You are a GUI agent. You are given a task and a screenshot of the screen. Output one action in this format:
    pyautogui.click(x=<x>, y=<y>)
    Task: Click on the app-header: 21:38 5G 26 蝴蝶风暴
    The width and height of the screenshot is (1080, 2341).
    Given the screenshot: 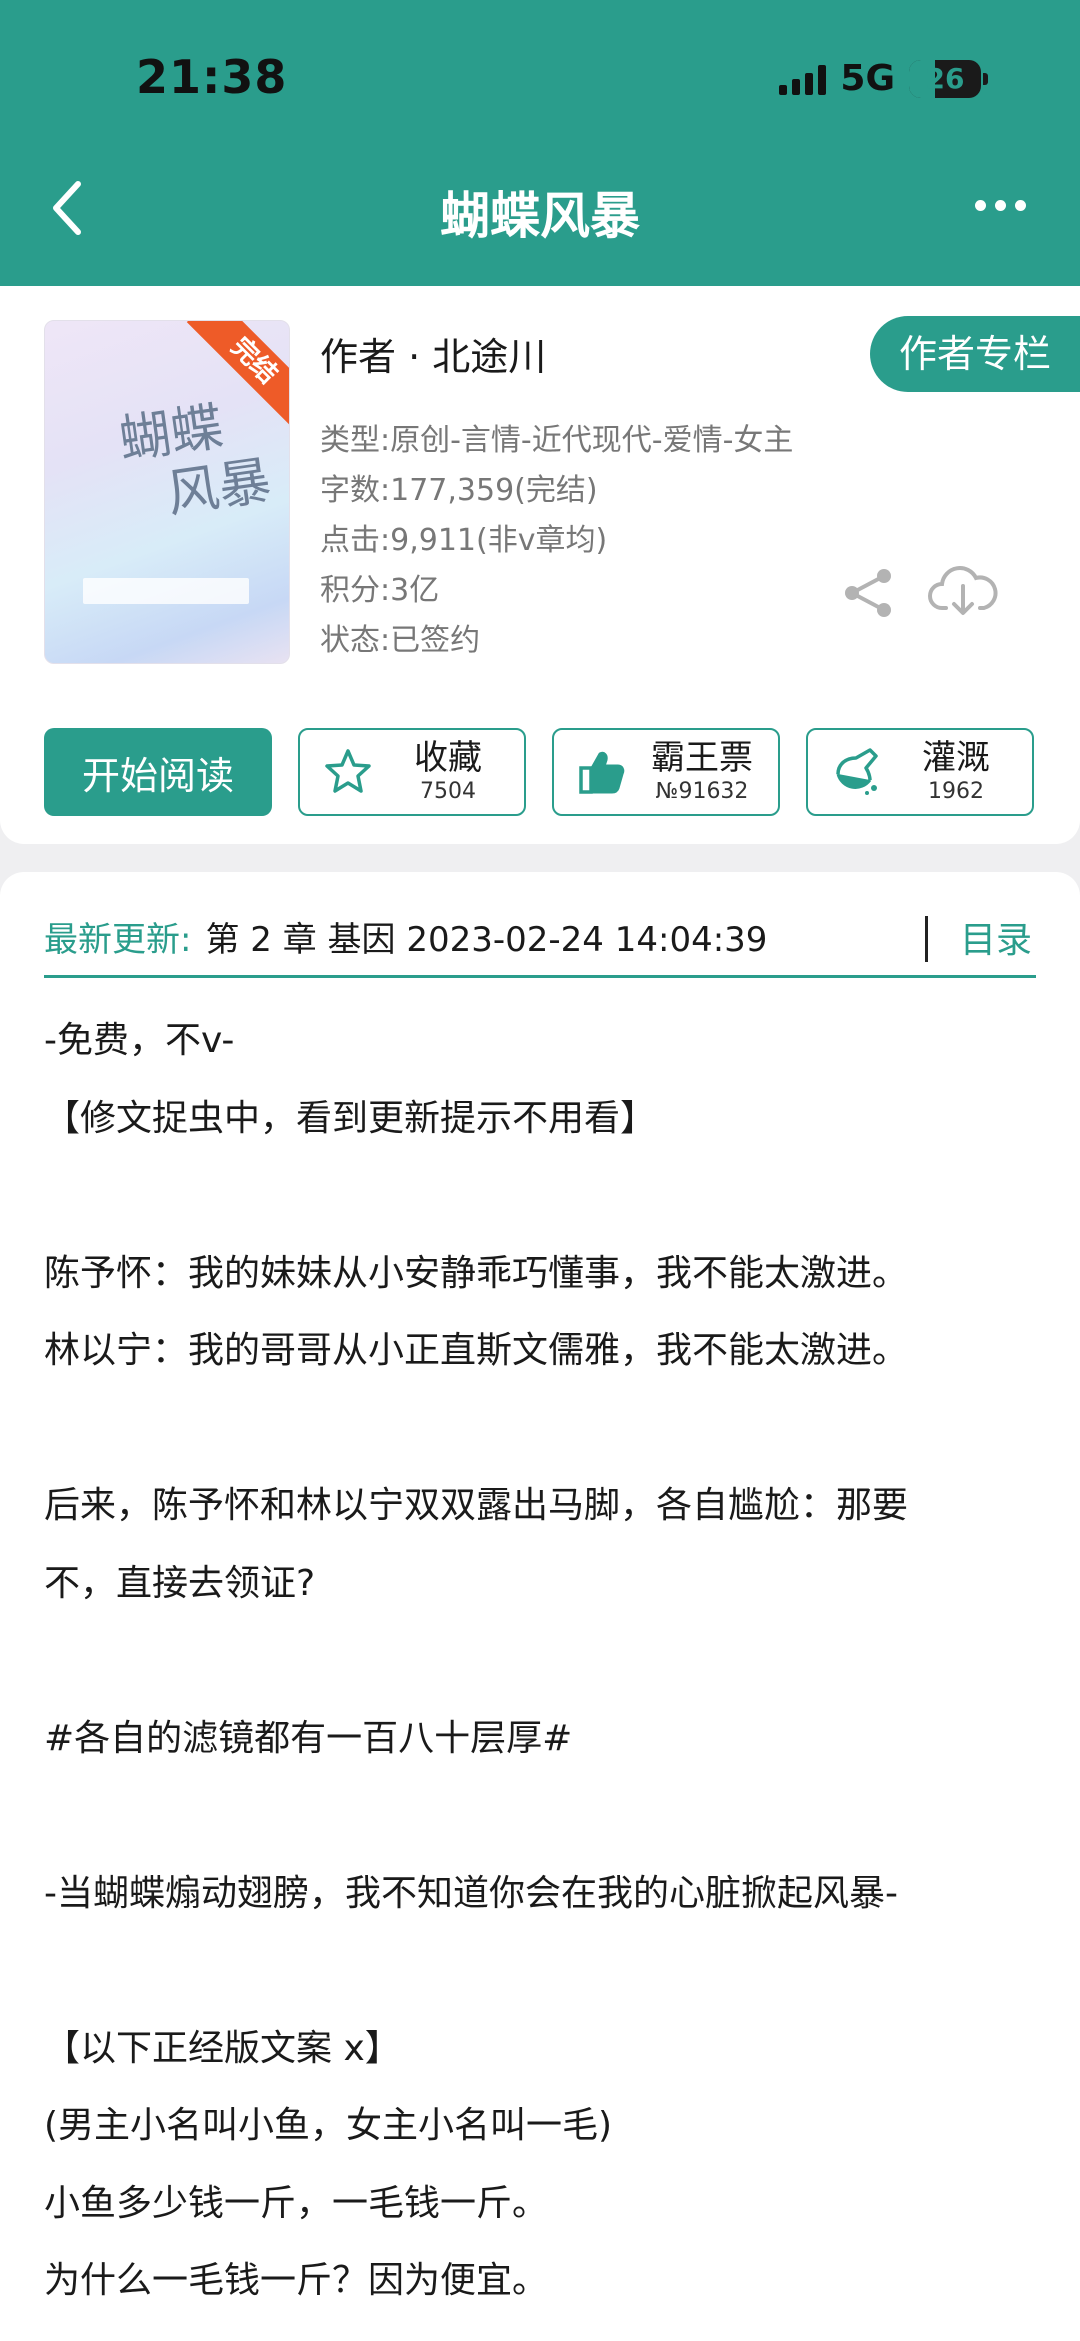 What is the action you would take?
    pyautogui.click(x=540, y=143)
    